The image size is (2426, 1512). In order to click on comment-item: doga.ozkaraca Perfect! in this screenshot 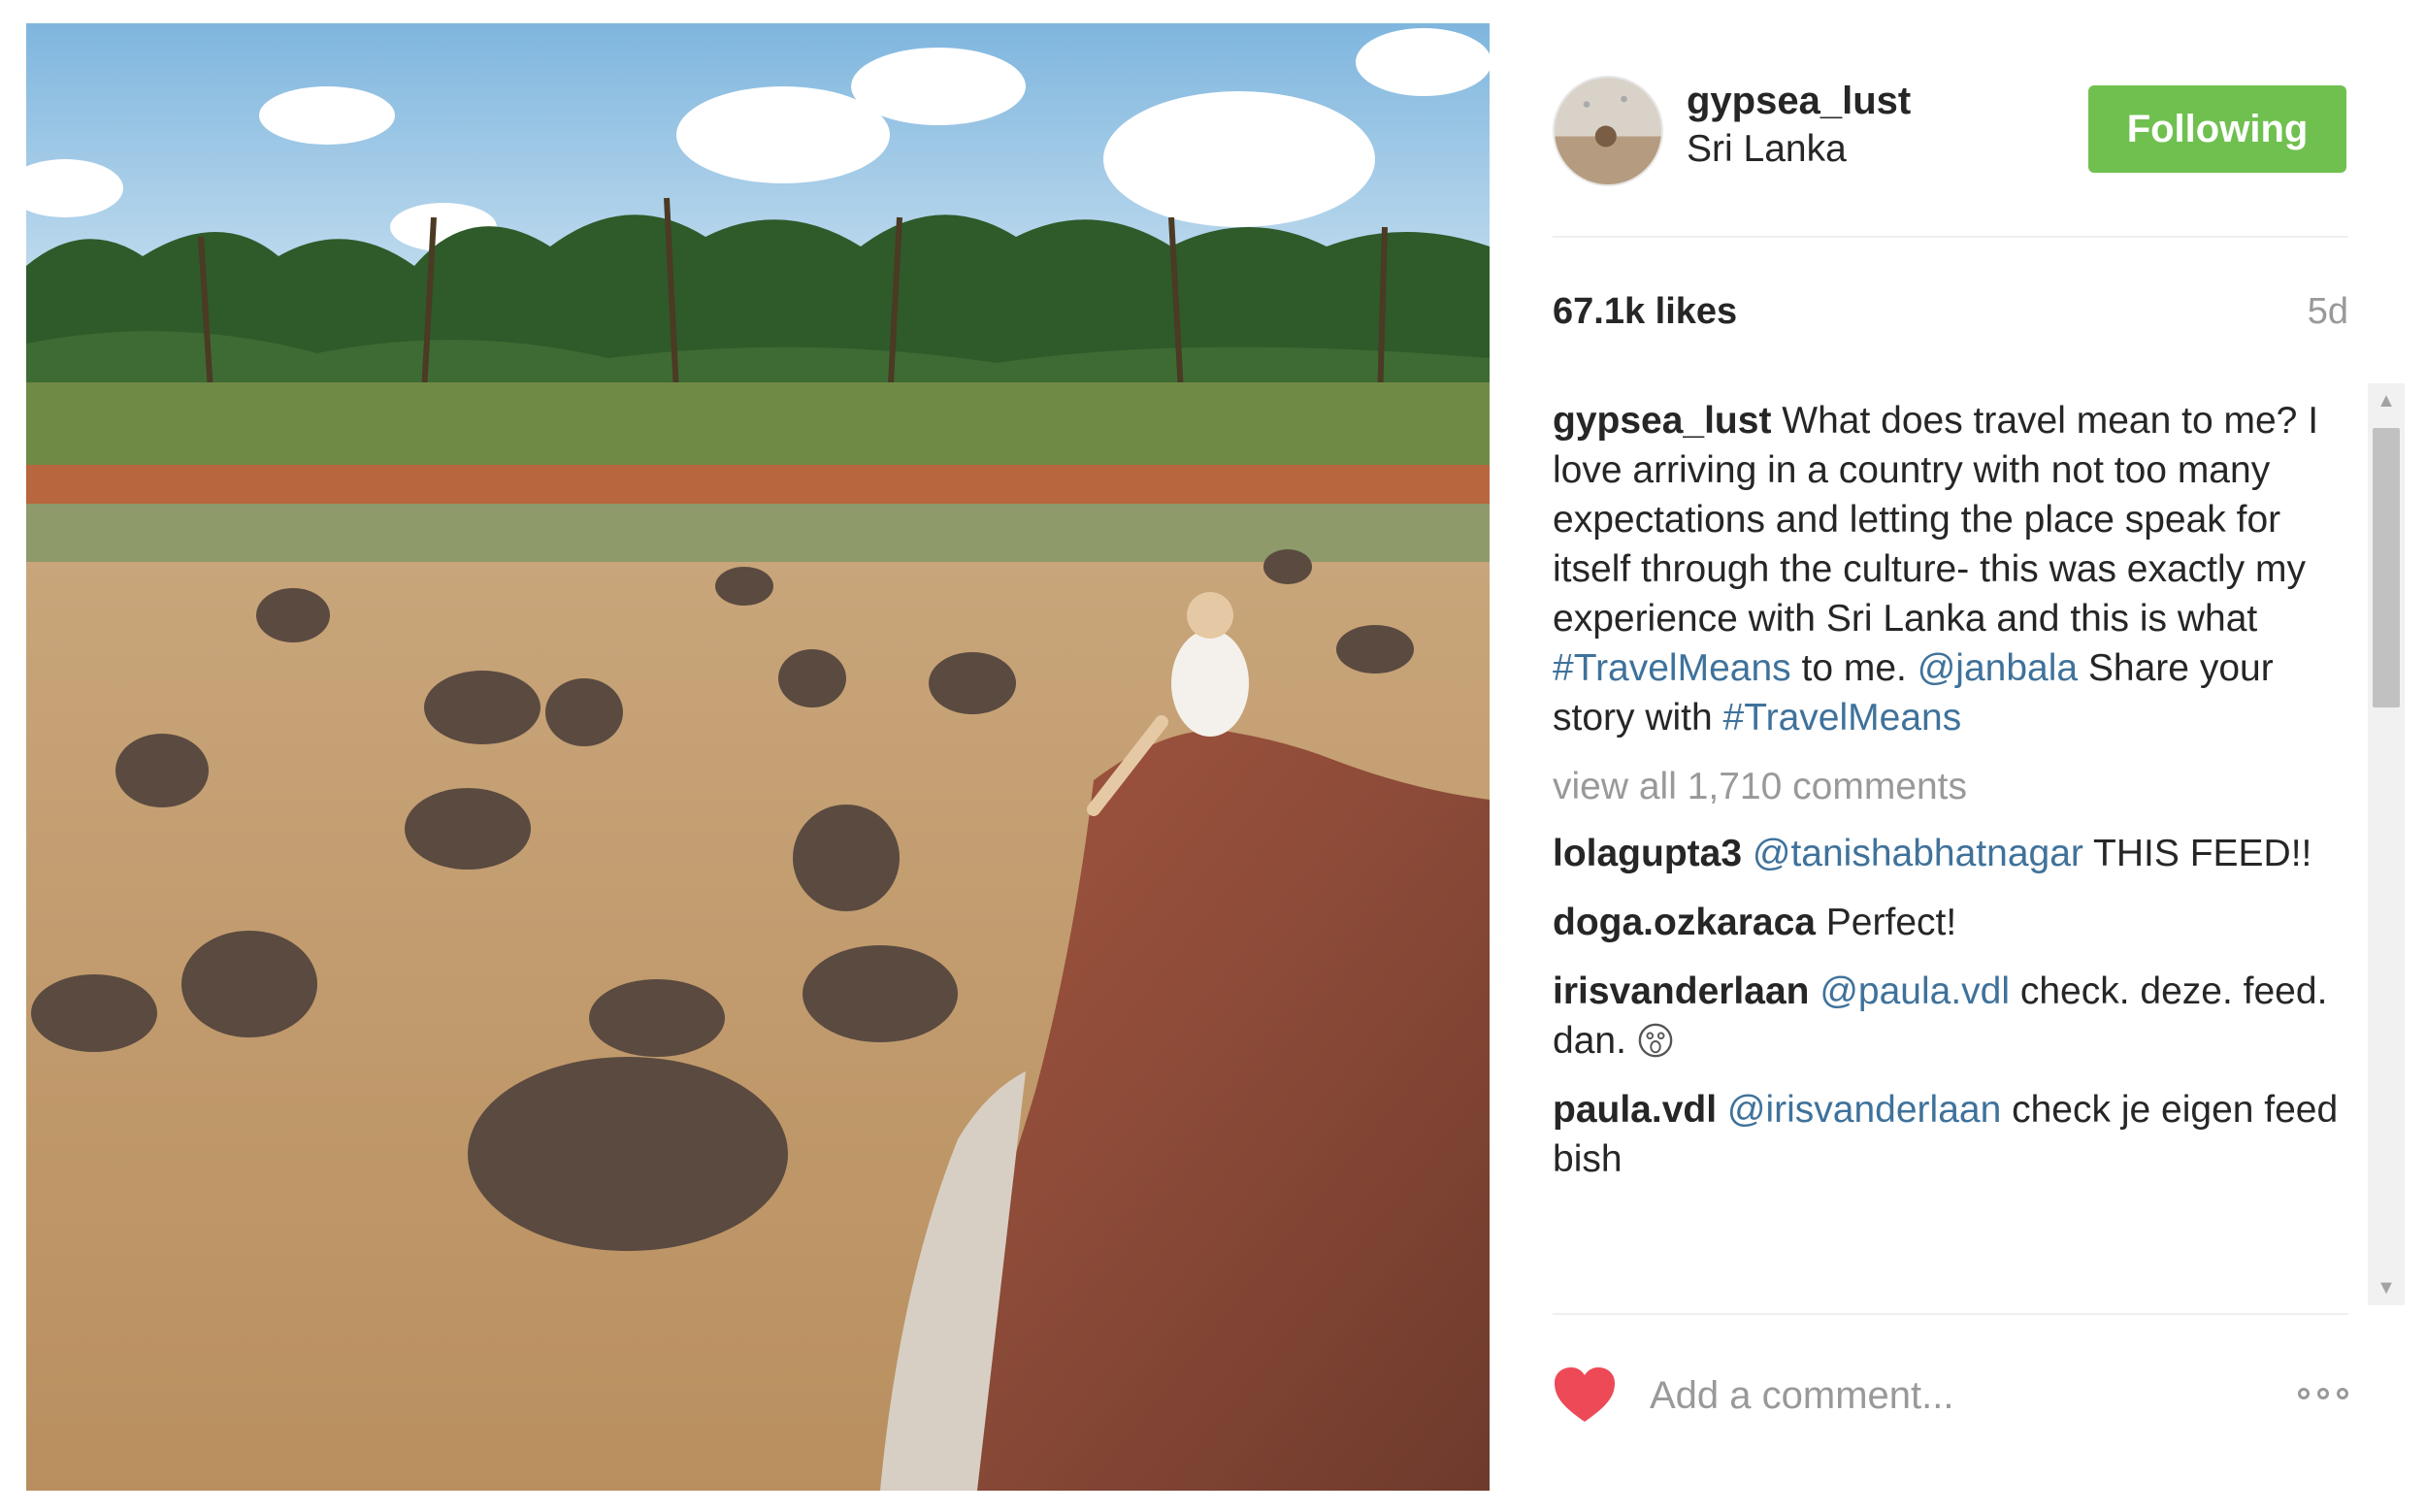, I will do `click(1950, 923)`.